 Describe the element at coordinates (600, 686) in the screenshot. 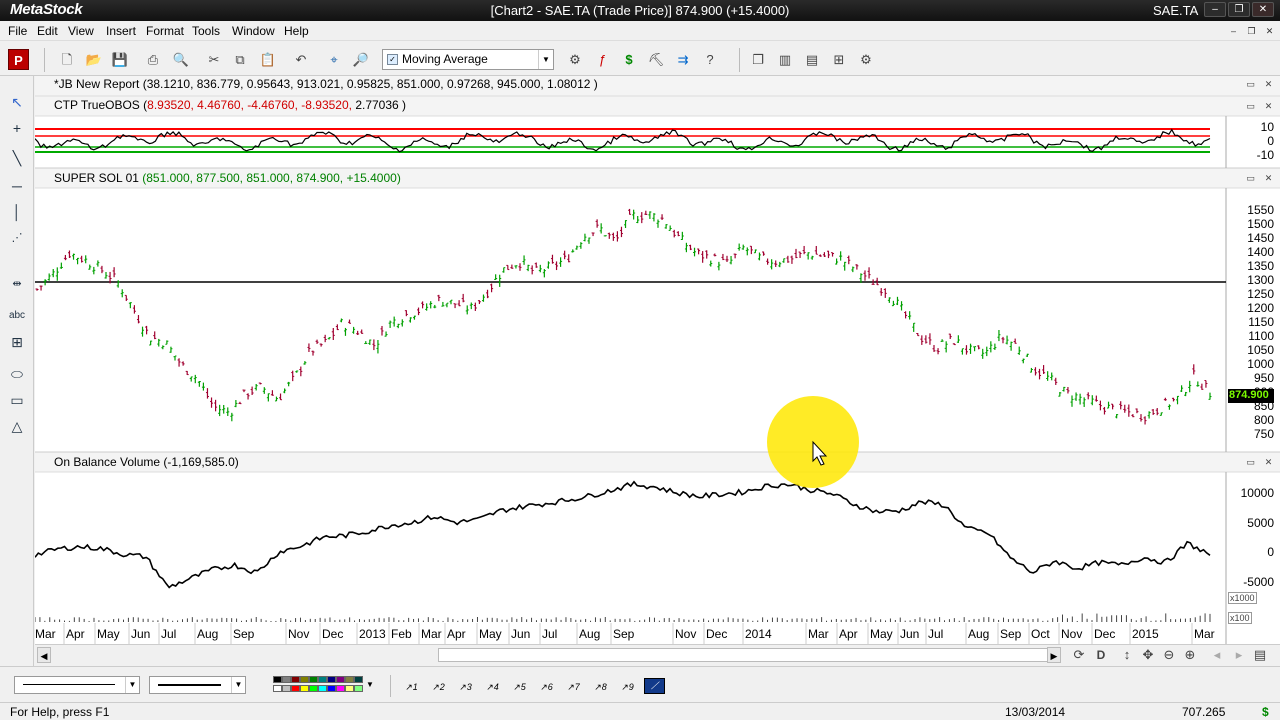

I see `line-study-8-icon: ↗8` at that location.